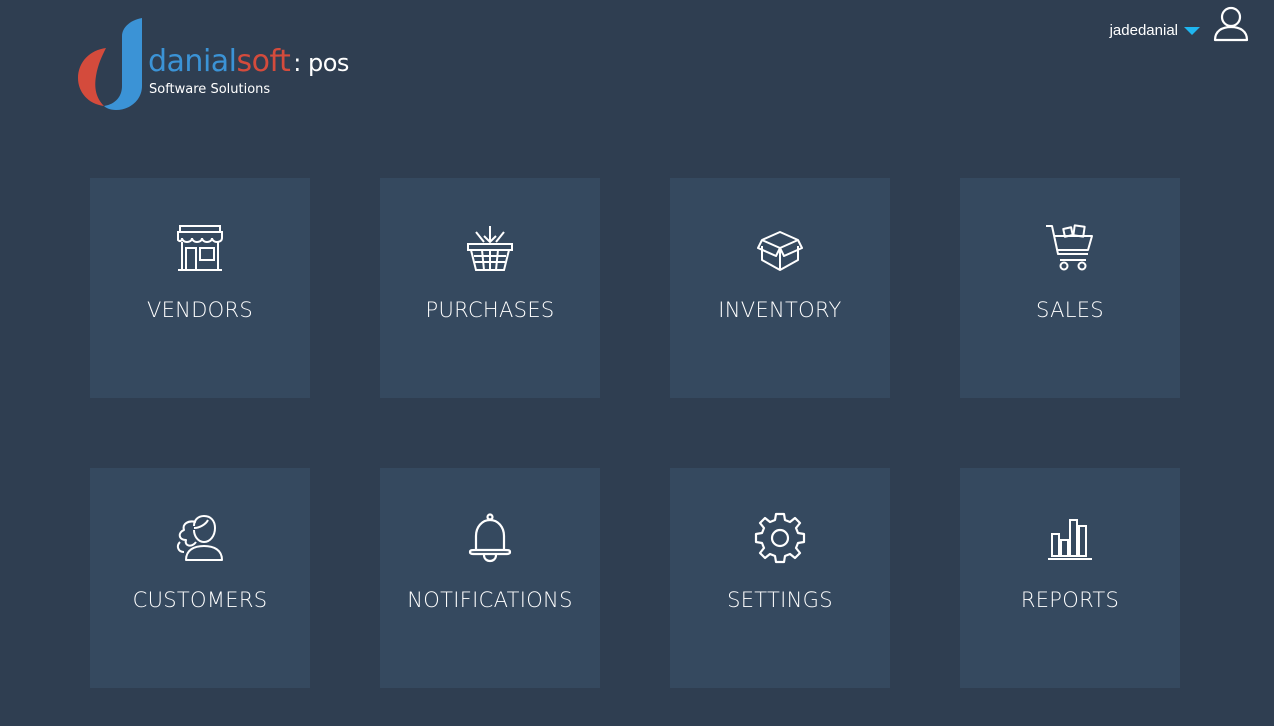 The height and width of the screenshot is (726, 1274). I want to click on tile-label: INVENTORY, so click(780, 310).